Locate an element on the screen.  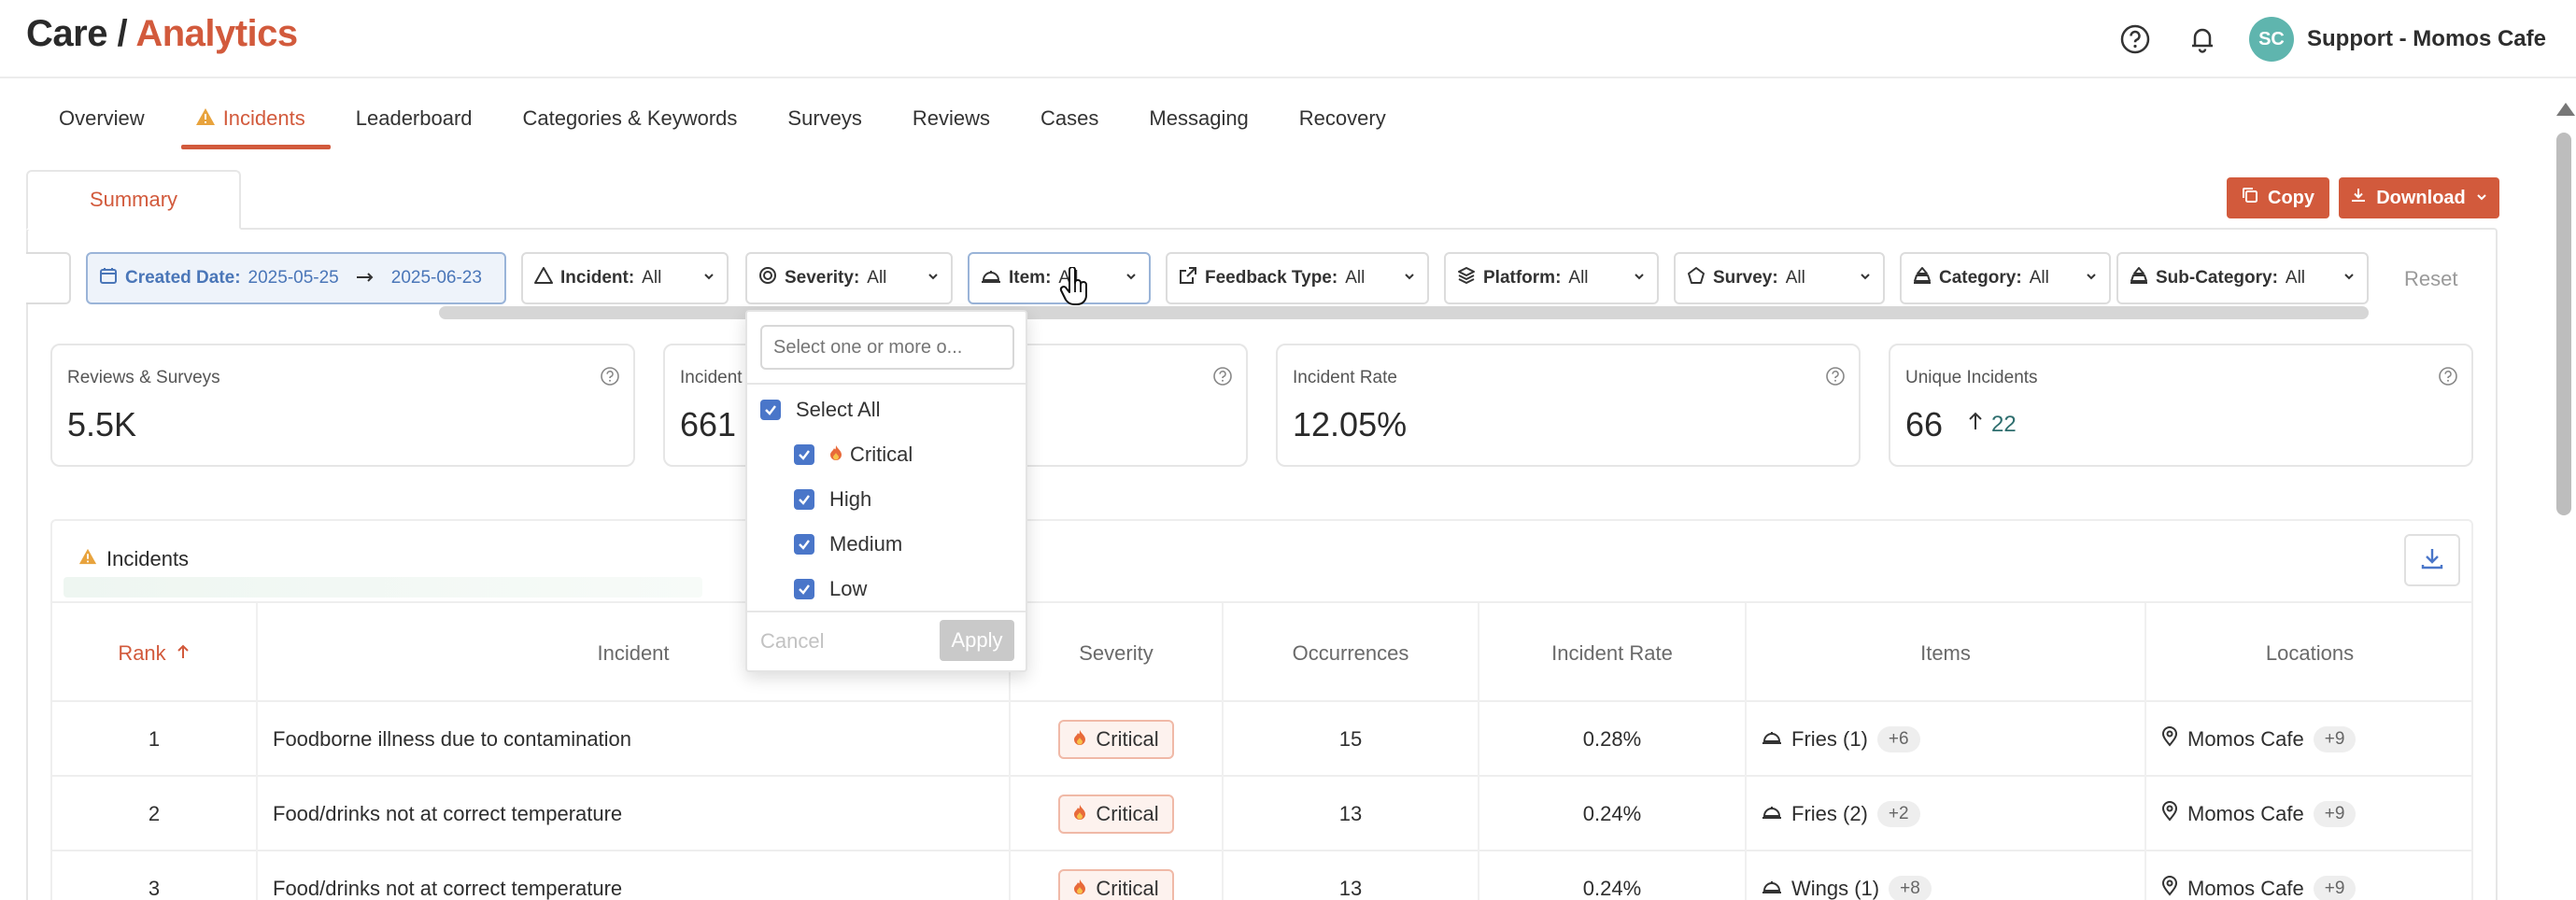
tab-label: Overview is located at coordinates (102, 118).